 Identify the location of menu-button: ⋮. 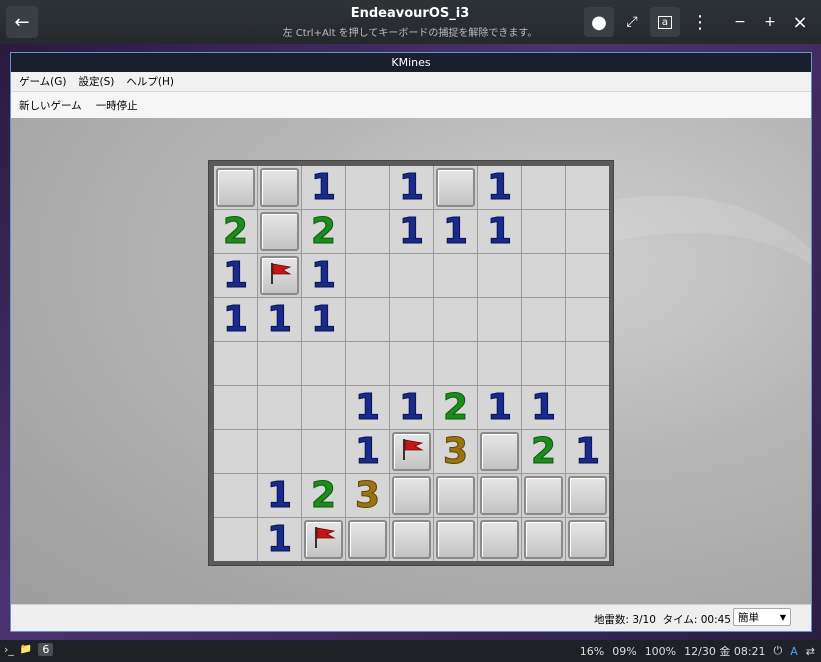
(700, 22).